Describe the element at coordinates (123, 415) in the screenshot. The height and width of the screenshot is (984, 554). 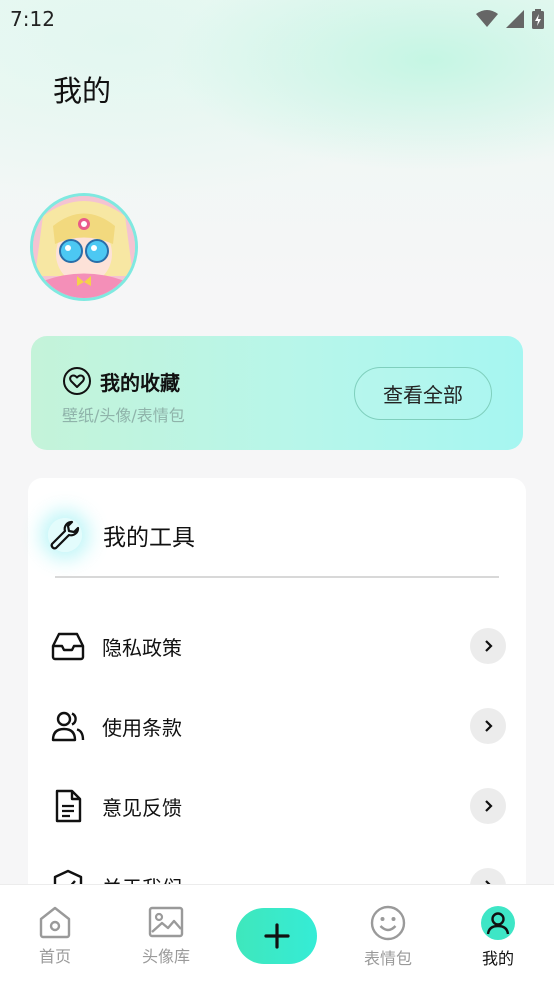
I see `favorites-subtitle: 壁纸/头像/表情包` at that location.